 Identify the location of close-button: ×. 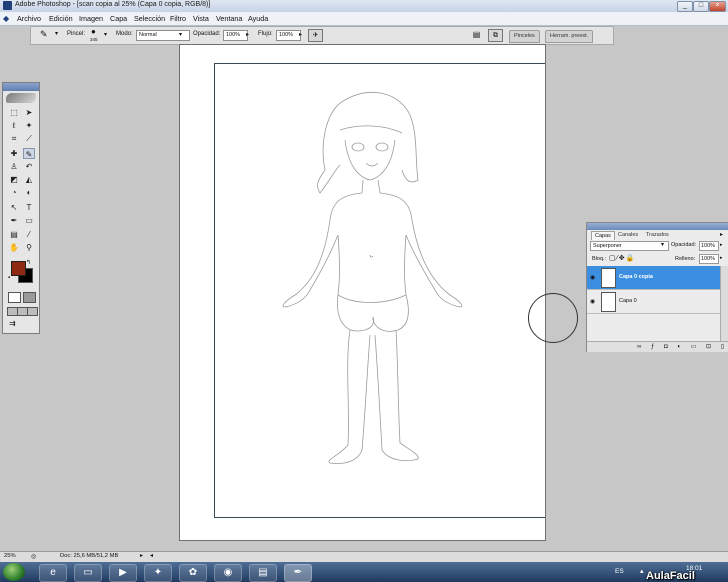
(717, 6).